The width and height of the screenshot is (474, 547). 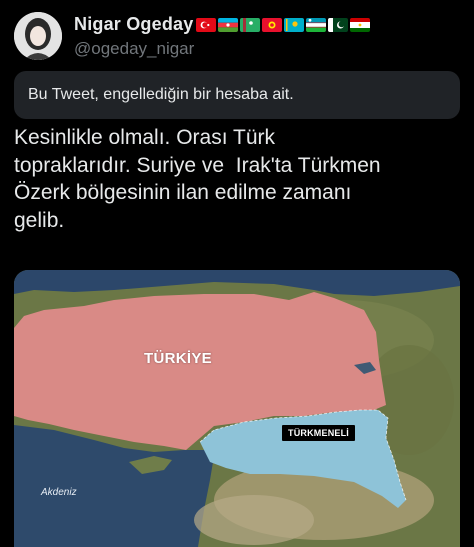 What do you see at coordinates (237, 37) in the screenshot?
I see `tweet-header: Nigar Ogeday @ogeday_nigar` at bounding box center [237, 37].